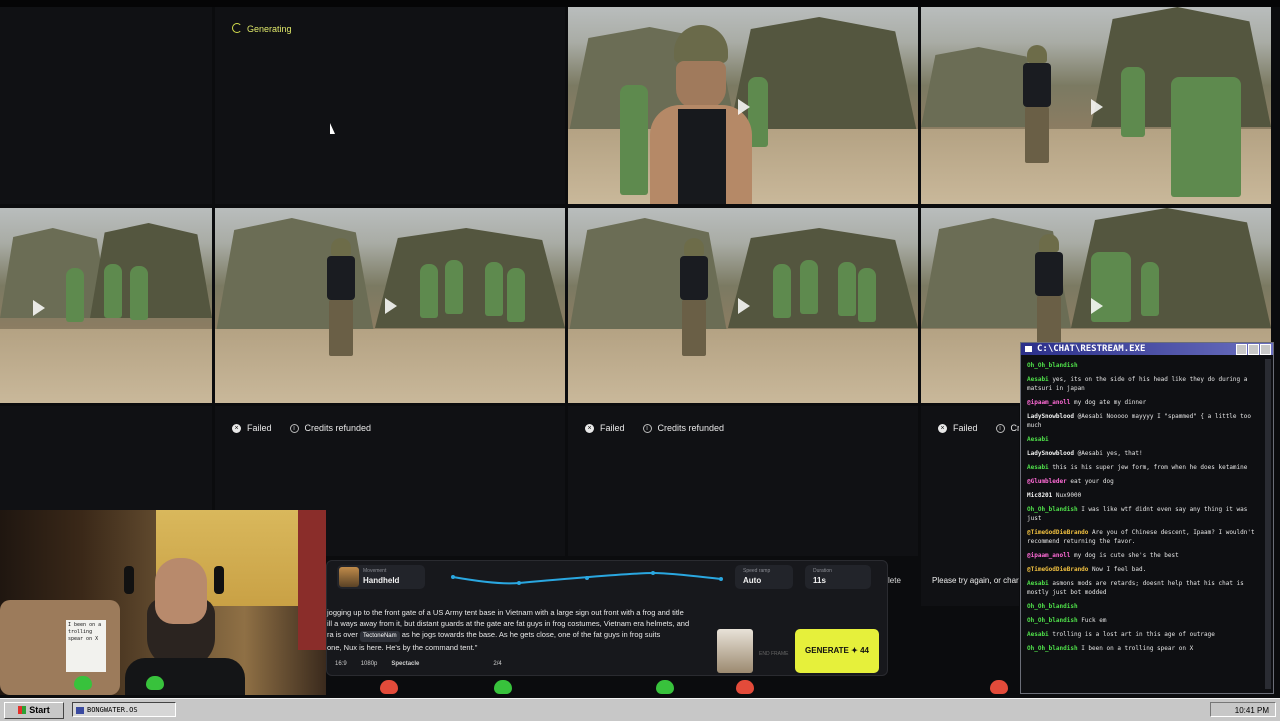  Describe the element at coordinates (970, 506) in the screenshot. I see `gallery-tile-failed-4: × Failed i Credi Please try again, or char` at that location.